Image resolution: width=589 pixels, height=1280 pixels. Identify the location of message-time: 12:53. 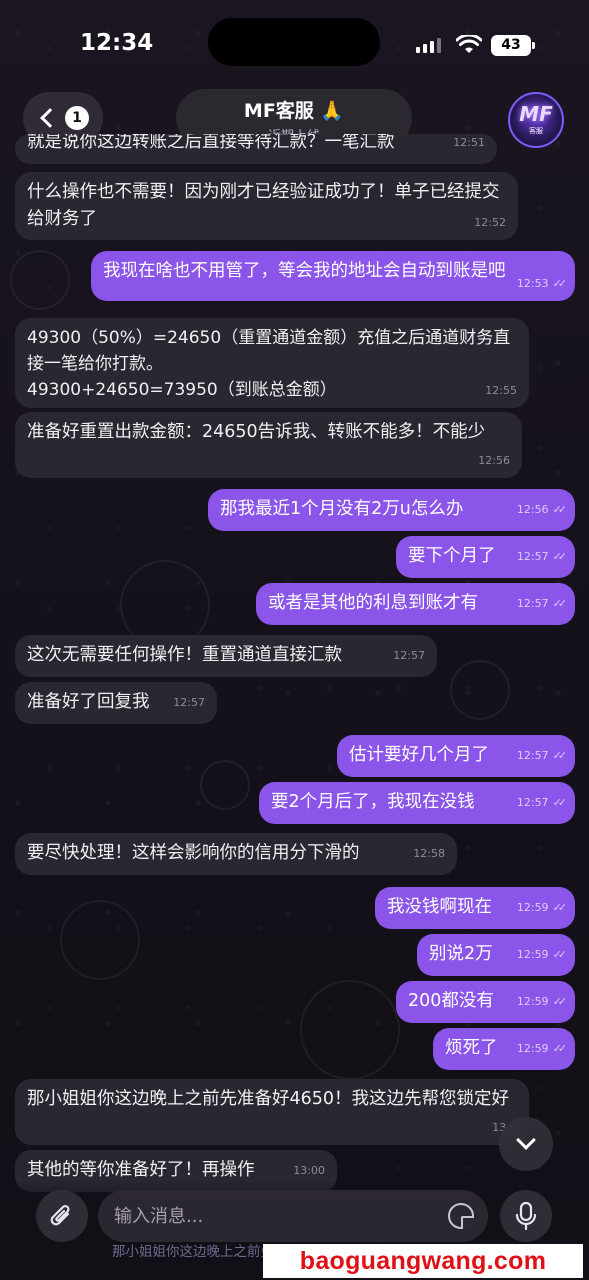
(532, 283).